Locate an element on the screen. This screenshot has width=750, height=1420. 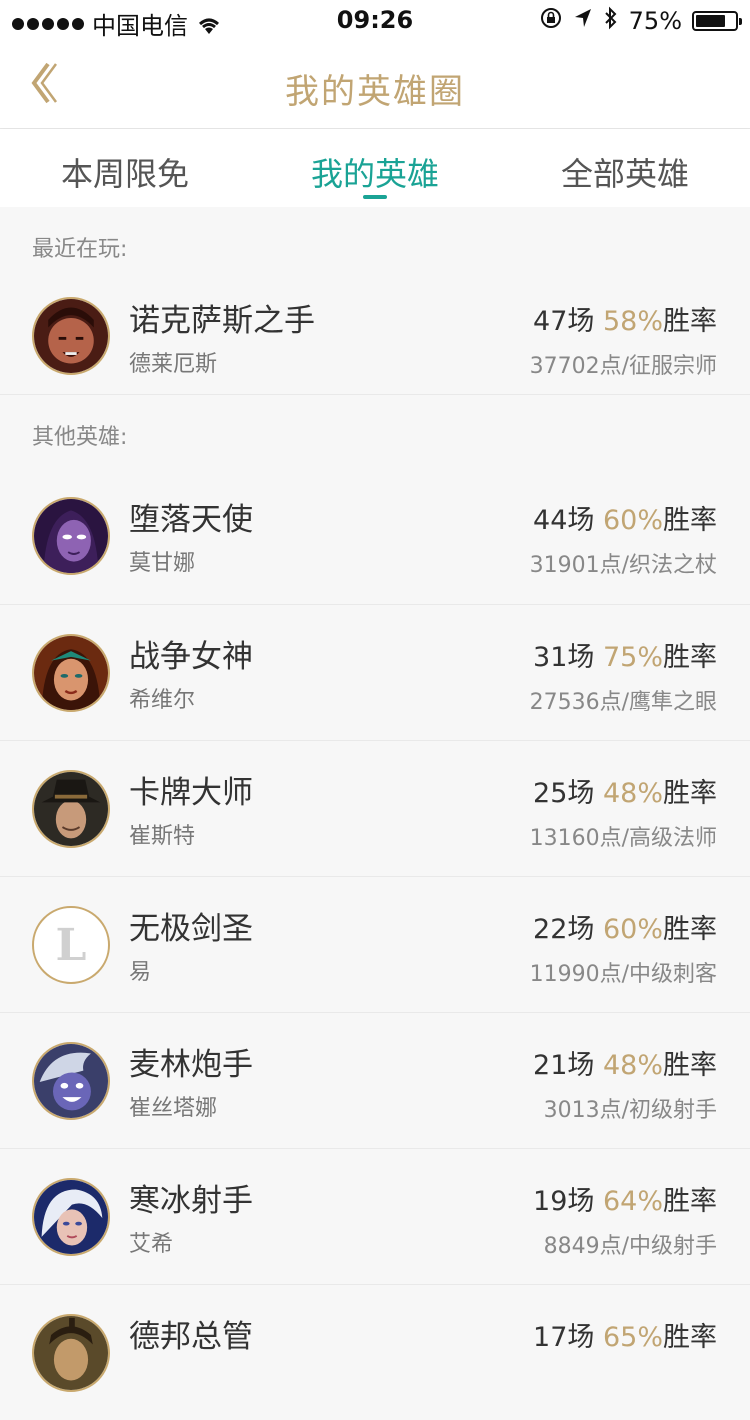
hero-title: 易 is located at coordinates (140, 972).